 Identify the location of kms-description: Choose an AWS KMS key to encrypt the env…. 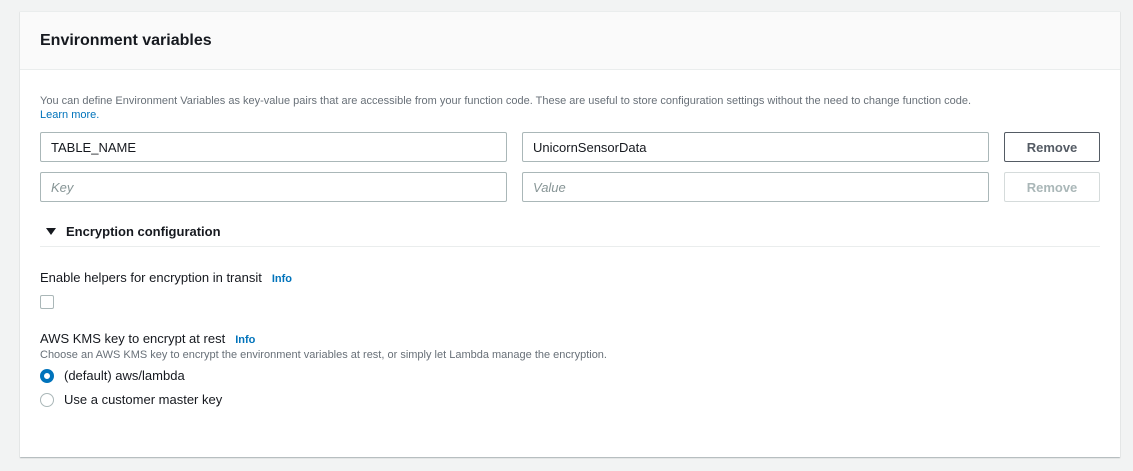
(323, 355).